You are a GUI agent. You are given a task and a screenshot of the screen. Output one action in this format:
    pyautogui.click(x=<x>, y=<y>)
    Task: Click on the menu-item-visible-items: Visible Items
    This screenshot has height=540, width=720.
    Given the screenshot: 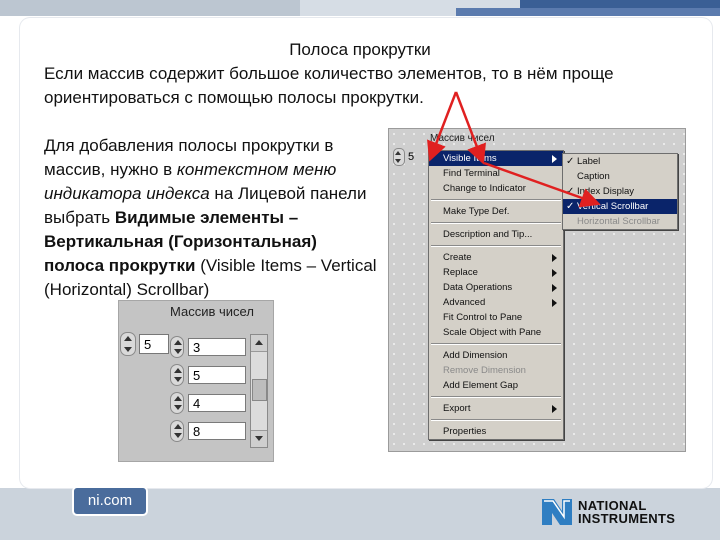 What is the action you would take?
    pyautogui.click(x=496, y=158)
    